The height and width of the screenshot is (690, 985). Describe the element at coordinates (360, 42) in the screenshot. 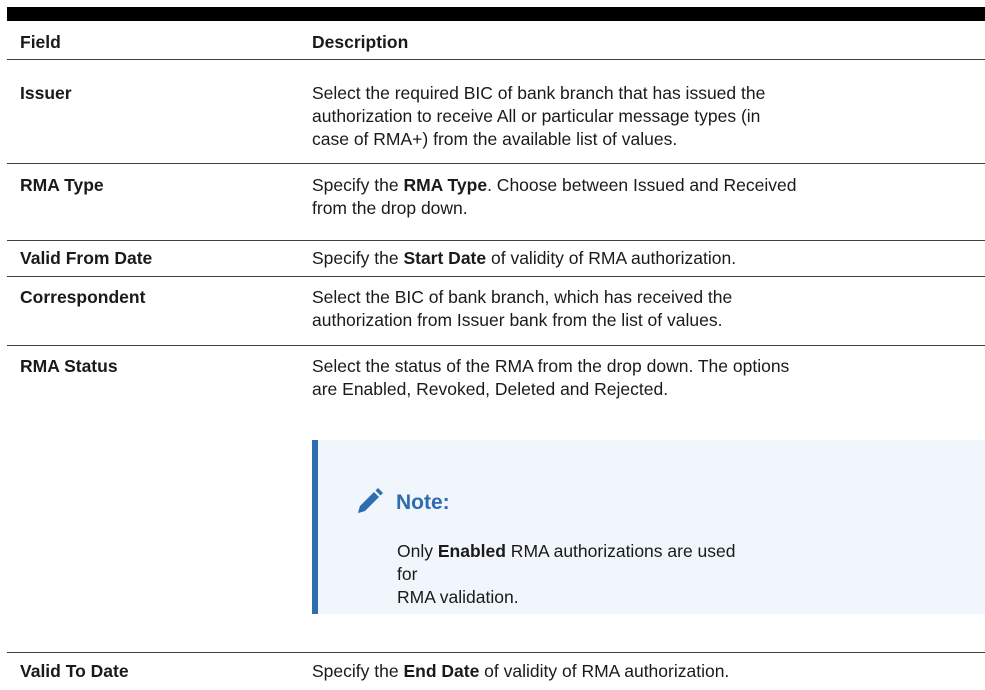

I see `header-description: Description` at that location.